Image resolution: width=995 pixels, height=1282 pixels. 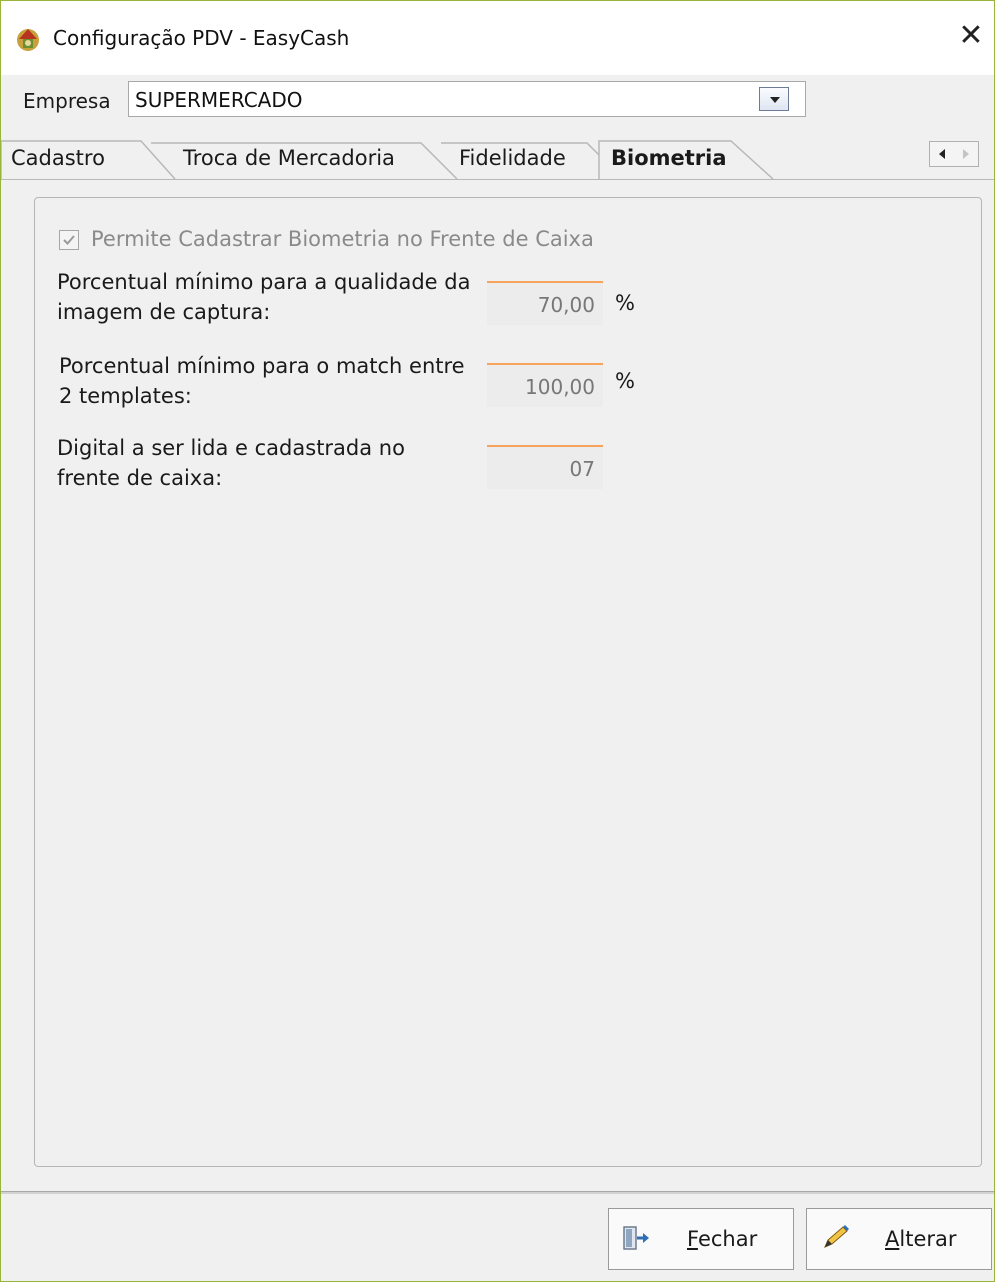 I want to click on fechar-label: Fechar, so click(x=722, y=1239).